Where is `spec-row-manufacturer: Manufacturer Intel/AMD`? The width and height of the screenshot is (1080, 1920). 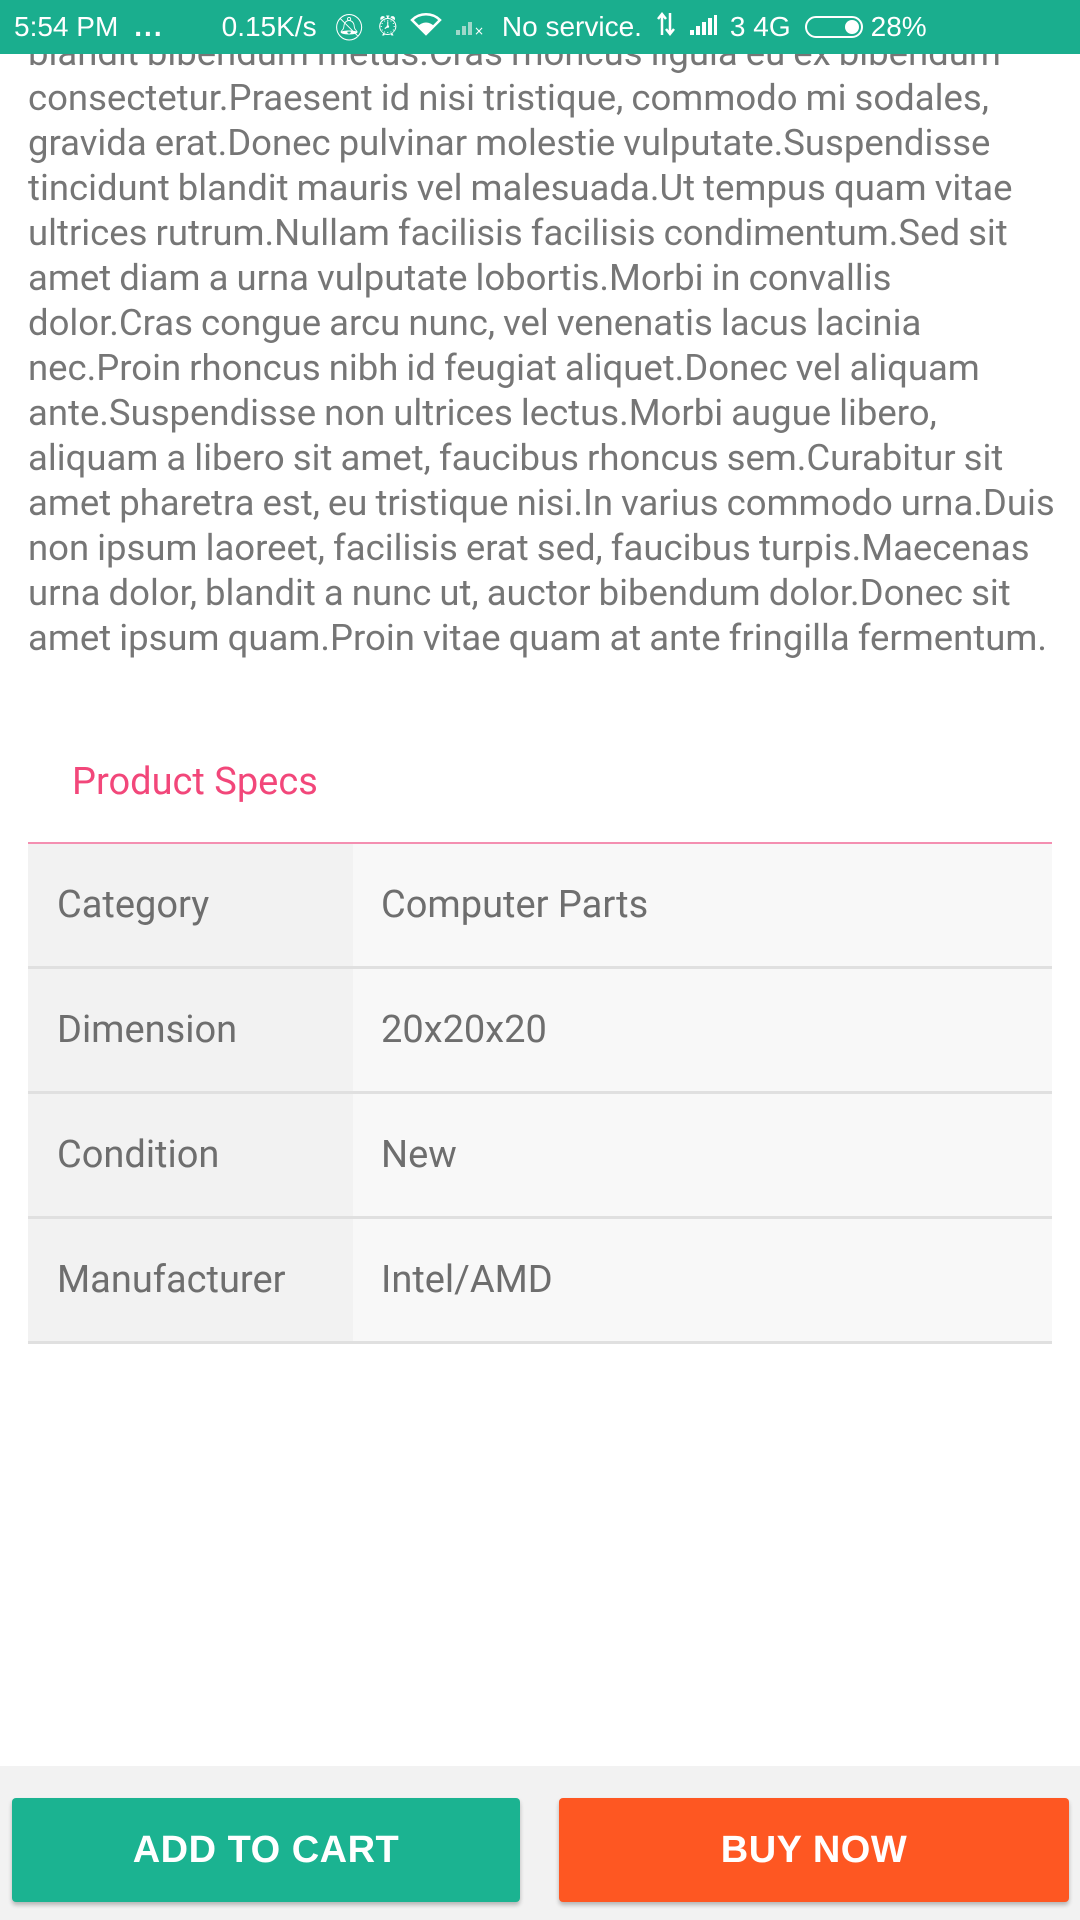
spec-row-manufacturer: Manufacturer Intel/AMD is located at coordinates (540, 1281).